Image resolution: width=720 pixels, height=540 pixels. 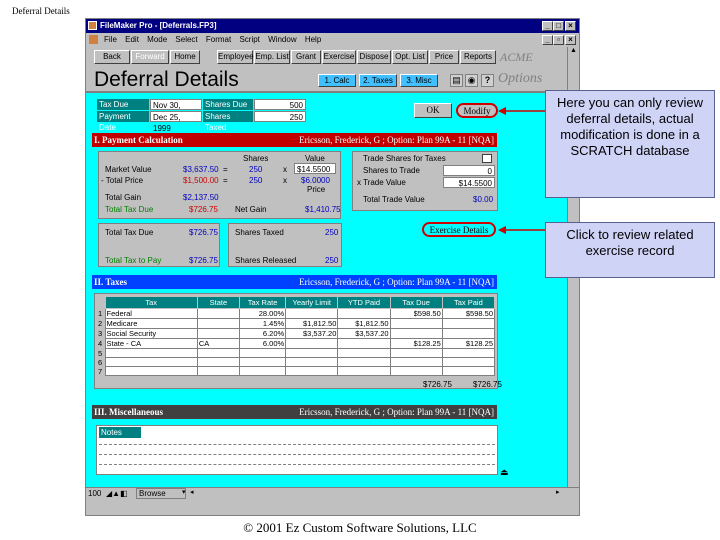 What do you see at coordinates (521, 170) in the screenshot?
I see `callout-arrows` at bounding box center [521, 170].